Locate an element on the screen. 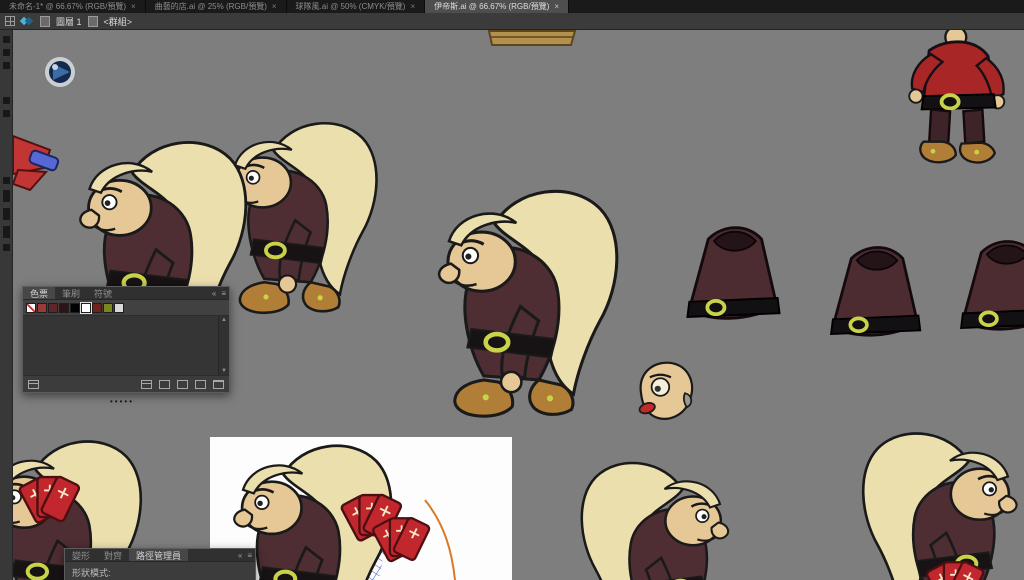 Image resolution: width=1024 pixels, height=580 pixels. group-thumb-icon is located at coordinates (92, 21).